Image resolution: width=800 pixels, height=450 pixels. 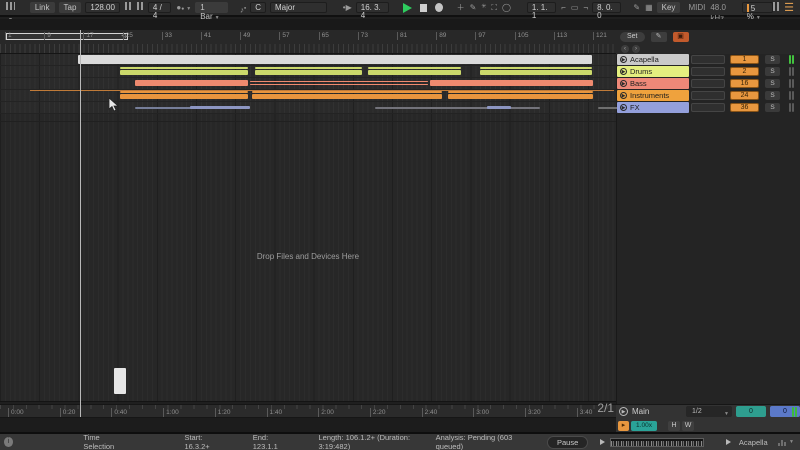 I want to click on track-name: ▶ Bass, so click(x=653, y=83).